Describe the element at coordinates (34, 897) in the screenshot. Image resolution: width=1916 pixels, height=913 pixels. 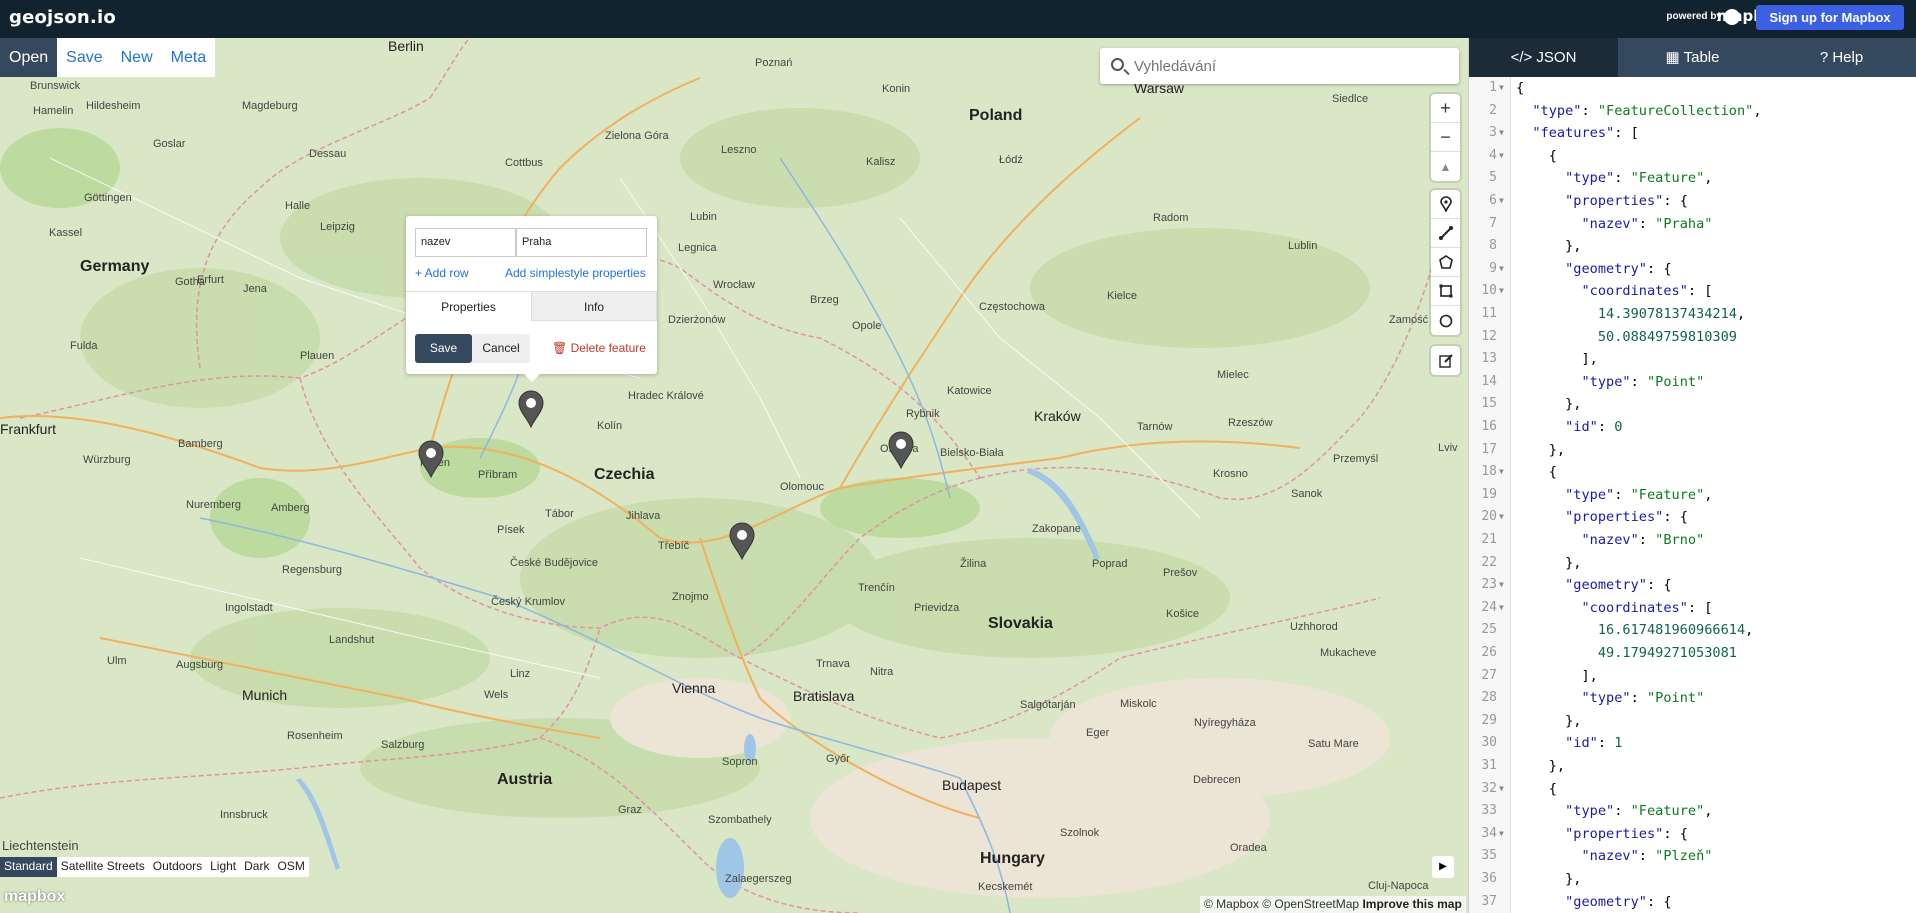
I see `mapbox-logo: mapbox` at that location.